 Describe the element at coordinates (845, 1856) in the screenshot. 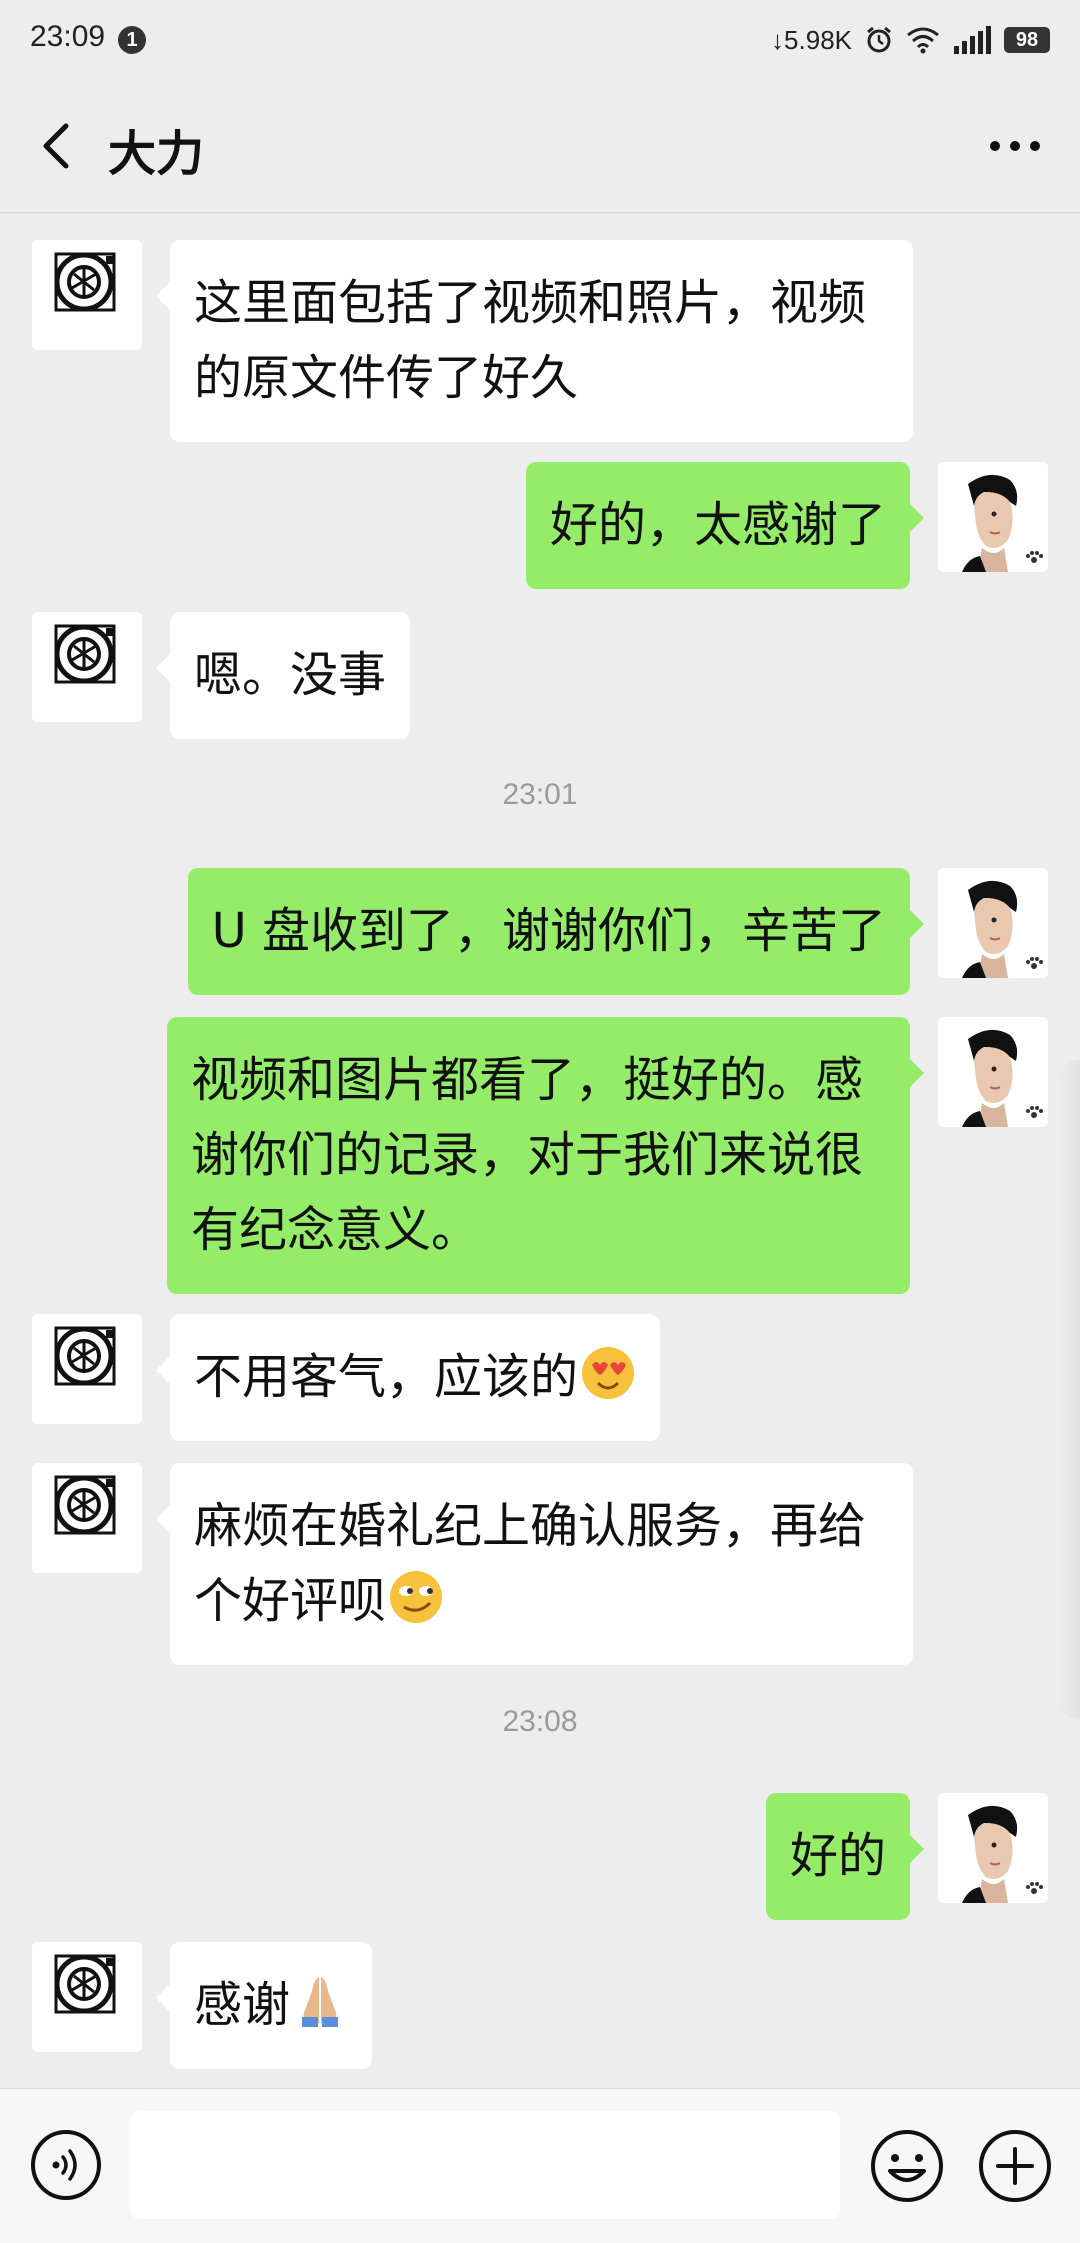

I see `message-bubble: 好的` at that location.